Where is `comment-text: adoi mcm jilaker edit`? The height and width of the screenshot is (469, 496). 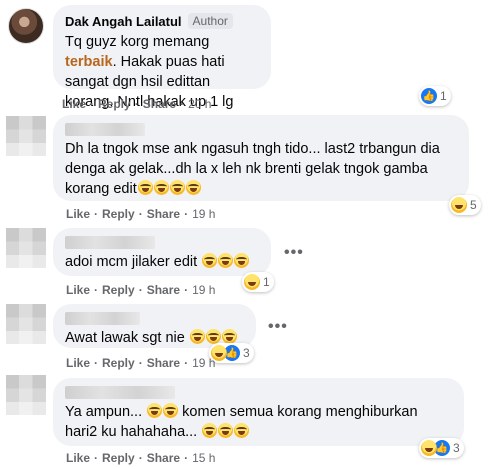
comment-text: adoi mcm jilaker edit is located at coordinates (162, 262).